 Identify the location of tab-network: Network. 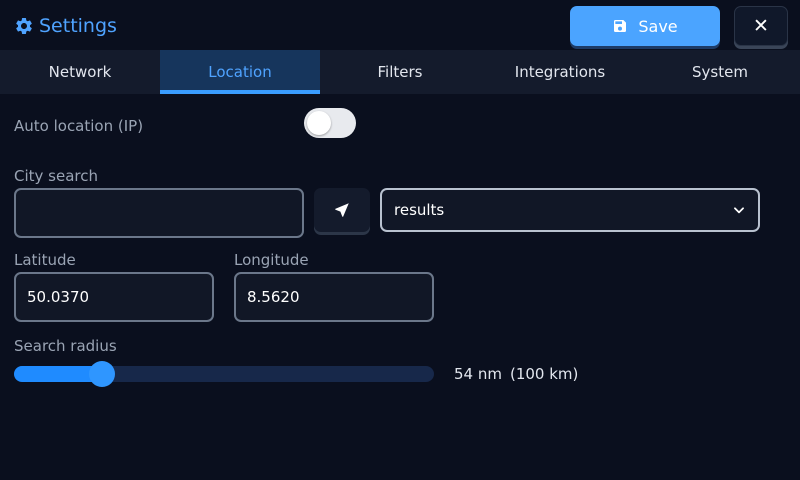
(80, 72).